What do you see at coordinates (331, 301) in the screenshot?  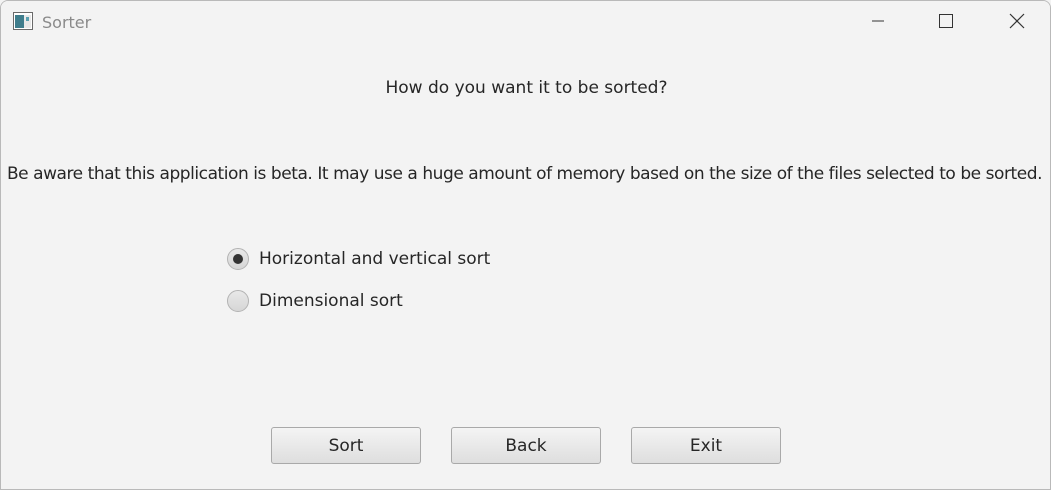 I see `radio-label: Dimensional sort` at bounding box center [331, 301].